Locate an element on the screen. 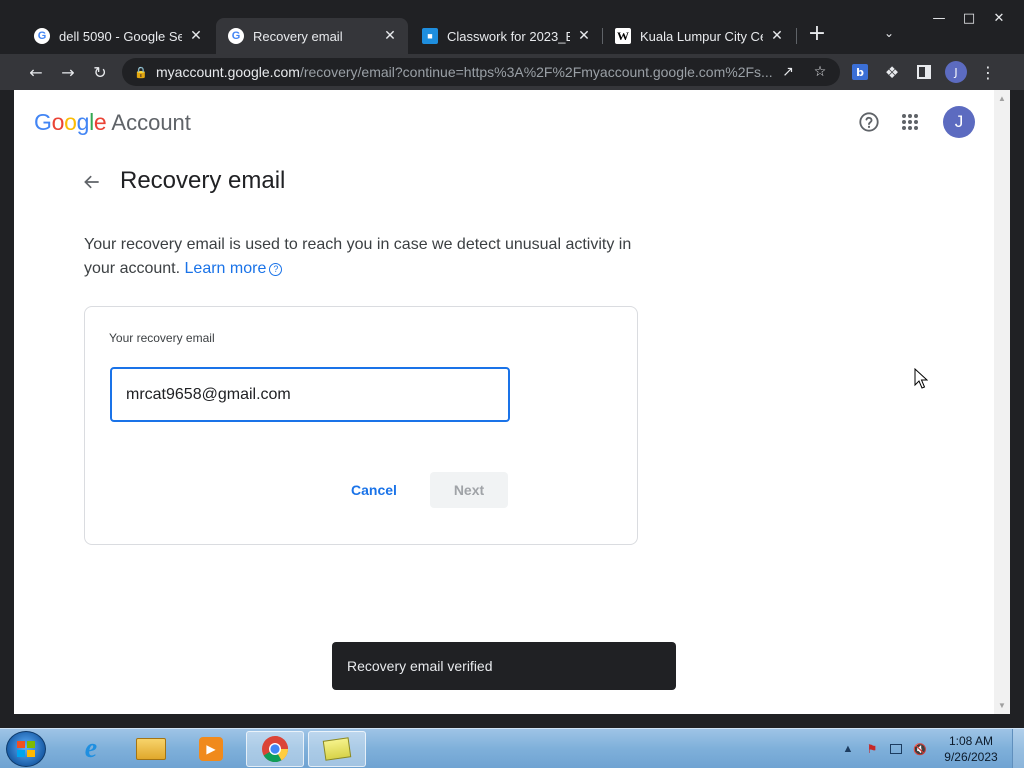  page-title: Recovery email is located at coordinates (203, 180).